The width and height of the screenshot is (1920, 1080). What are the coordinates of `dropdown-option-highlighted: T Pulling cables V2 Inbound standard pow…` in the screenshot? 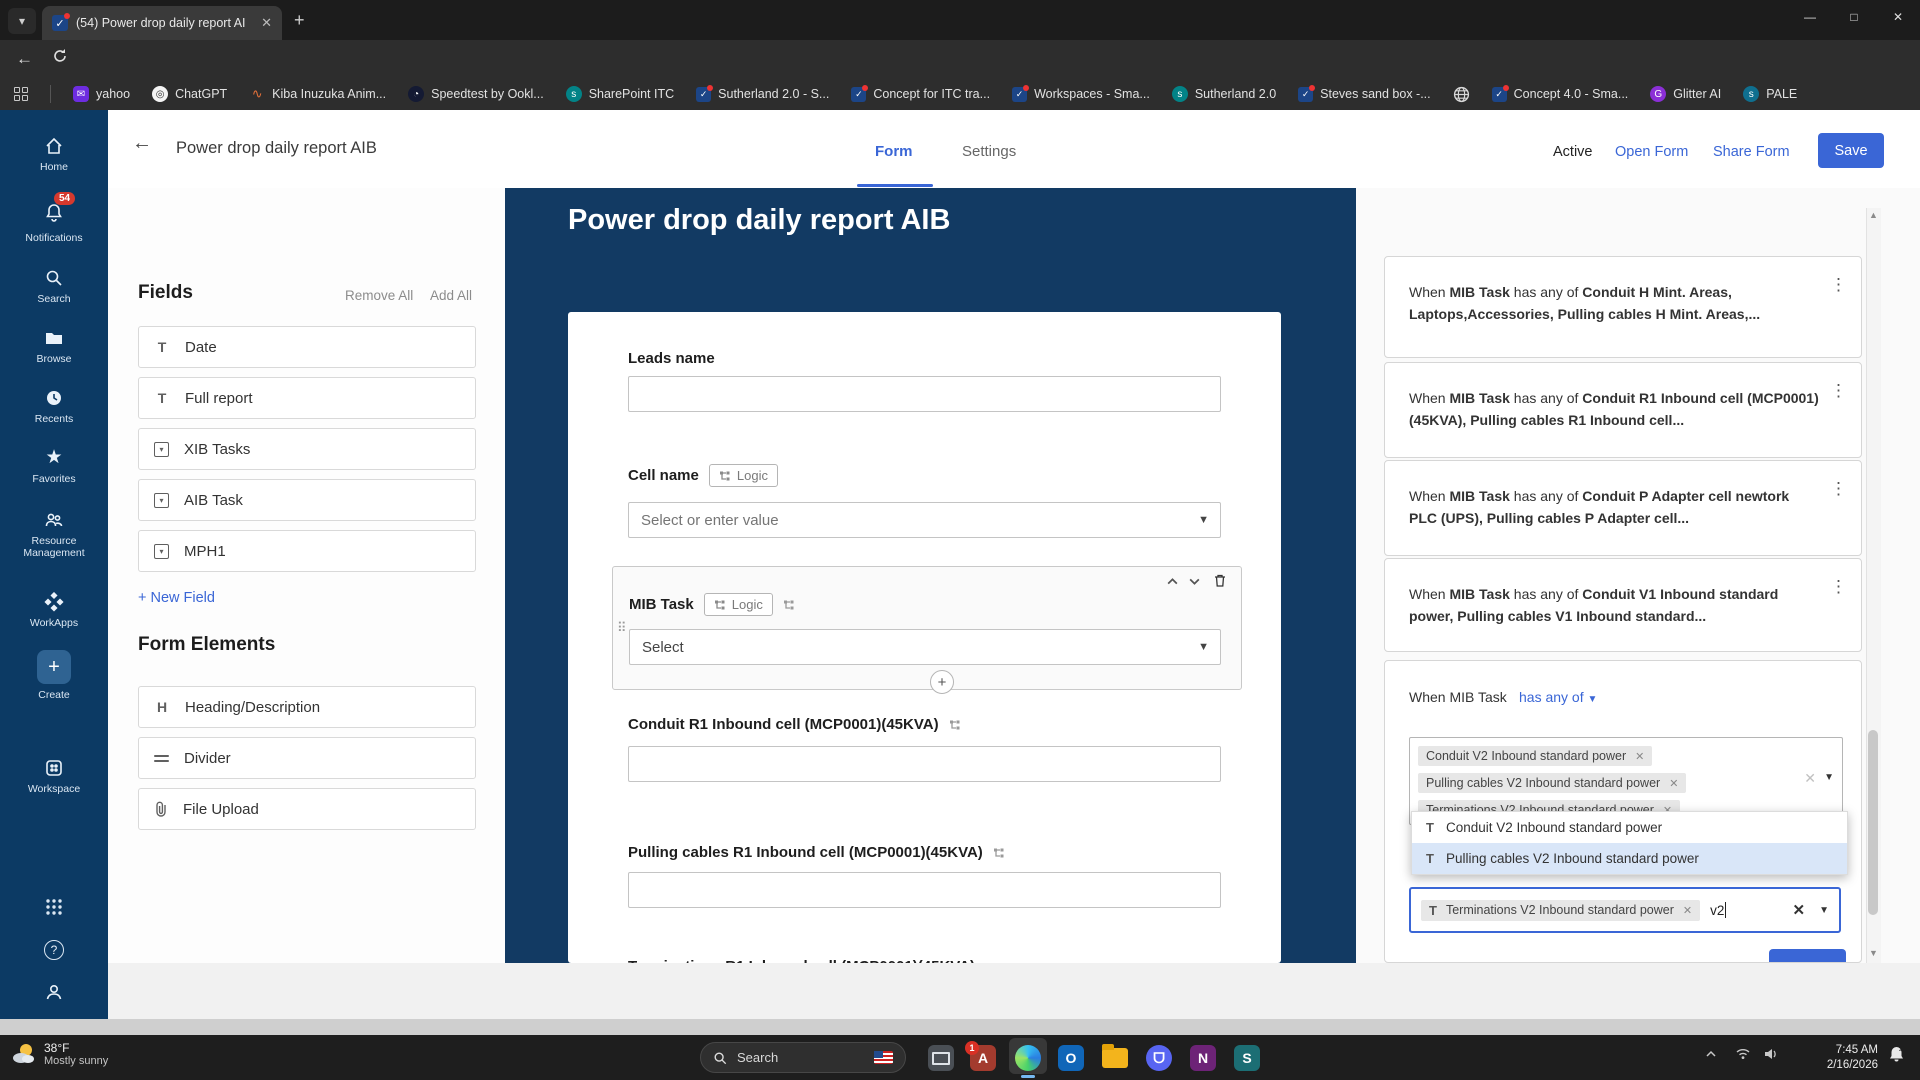 It's located at (1629, 858).